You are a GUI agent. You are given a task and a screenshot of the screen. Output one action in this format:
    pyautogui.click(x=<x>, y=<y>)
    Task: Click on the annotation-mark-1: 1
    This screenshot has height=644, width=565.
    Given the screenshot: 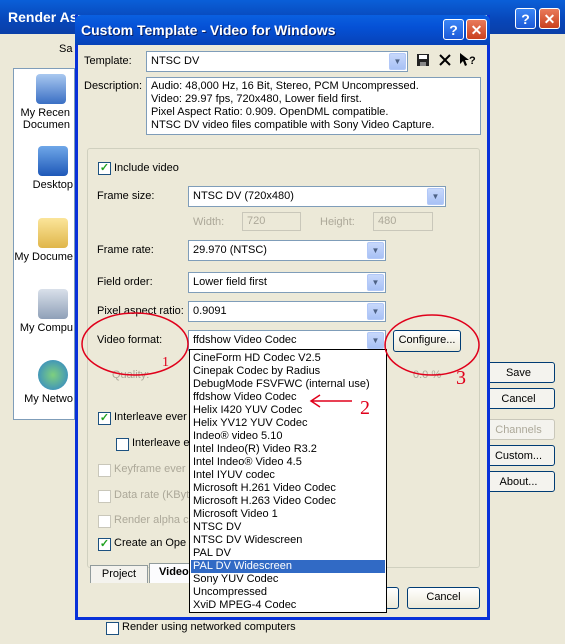 What is the action you would take?
    pyautogui.click(x=165, y=362)
    